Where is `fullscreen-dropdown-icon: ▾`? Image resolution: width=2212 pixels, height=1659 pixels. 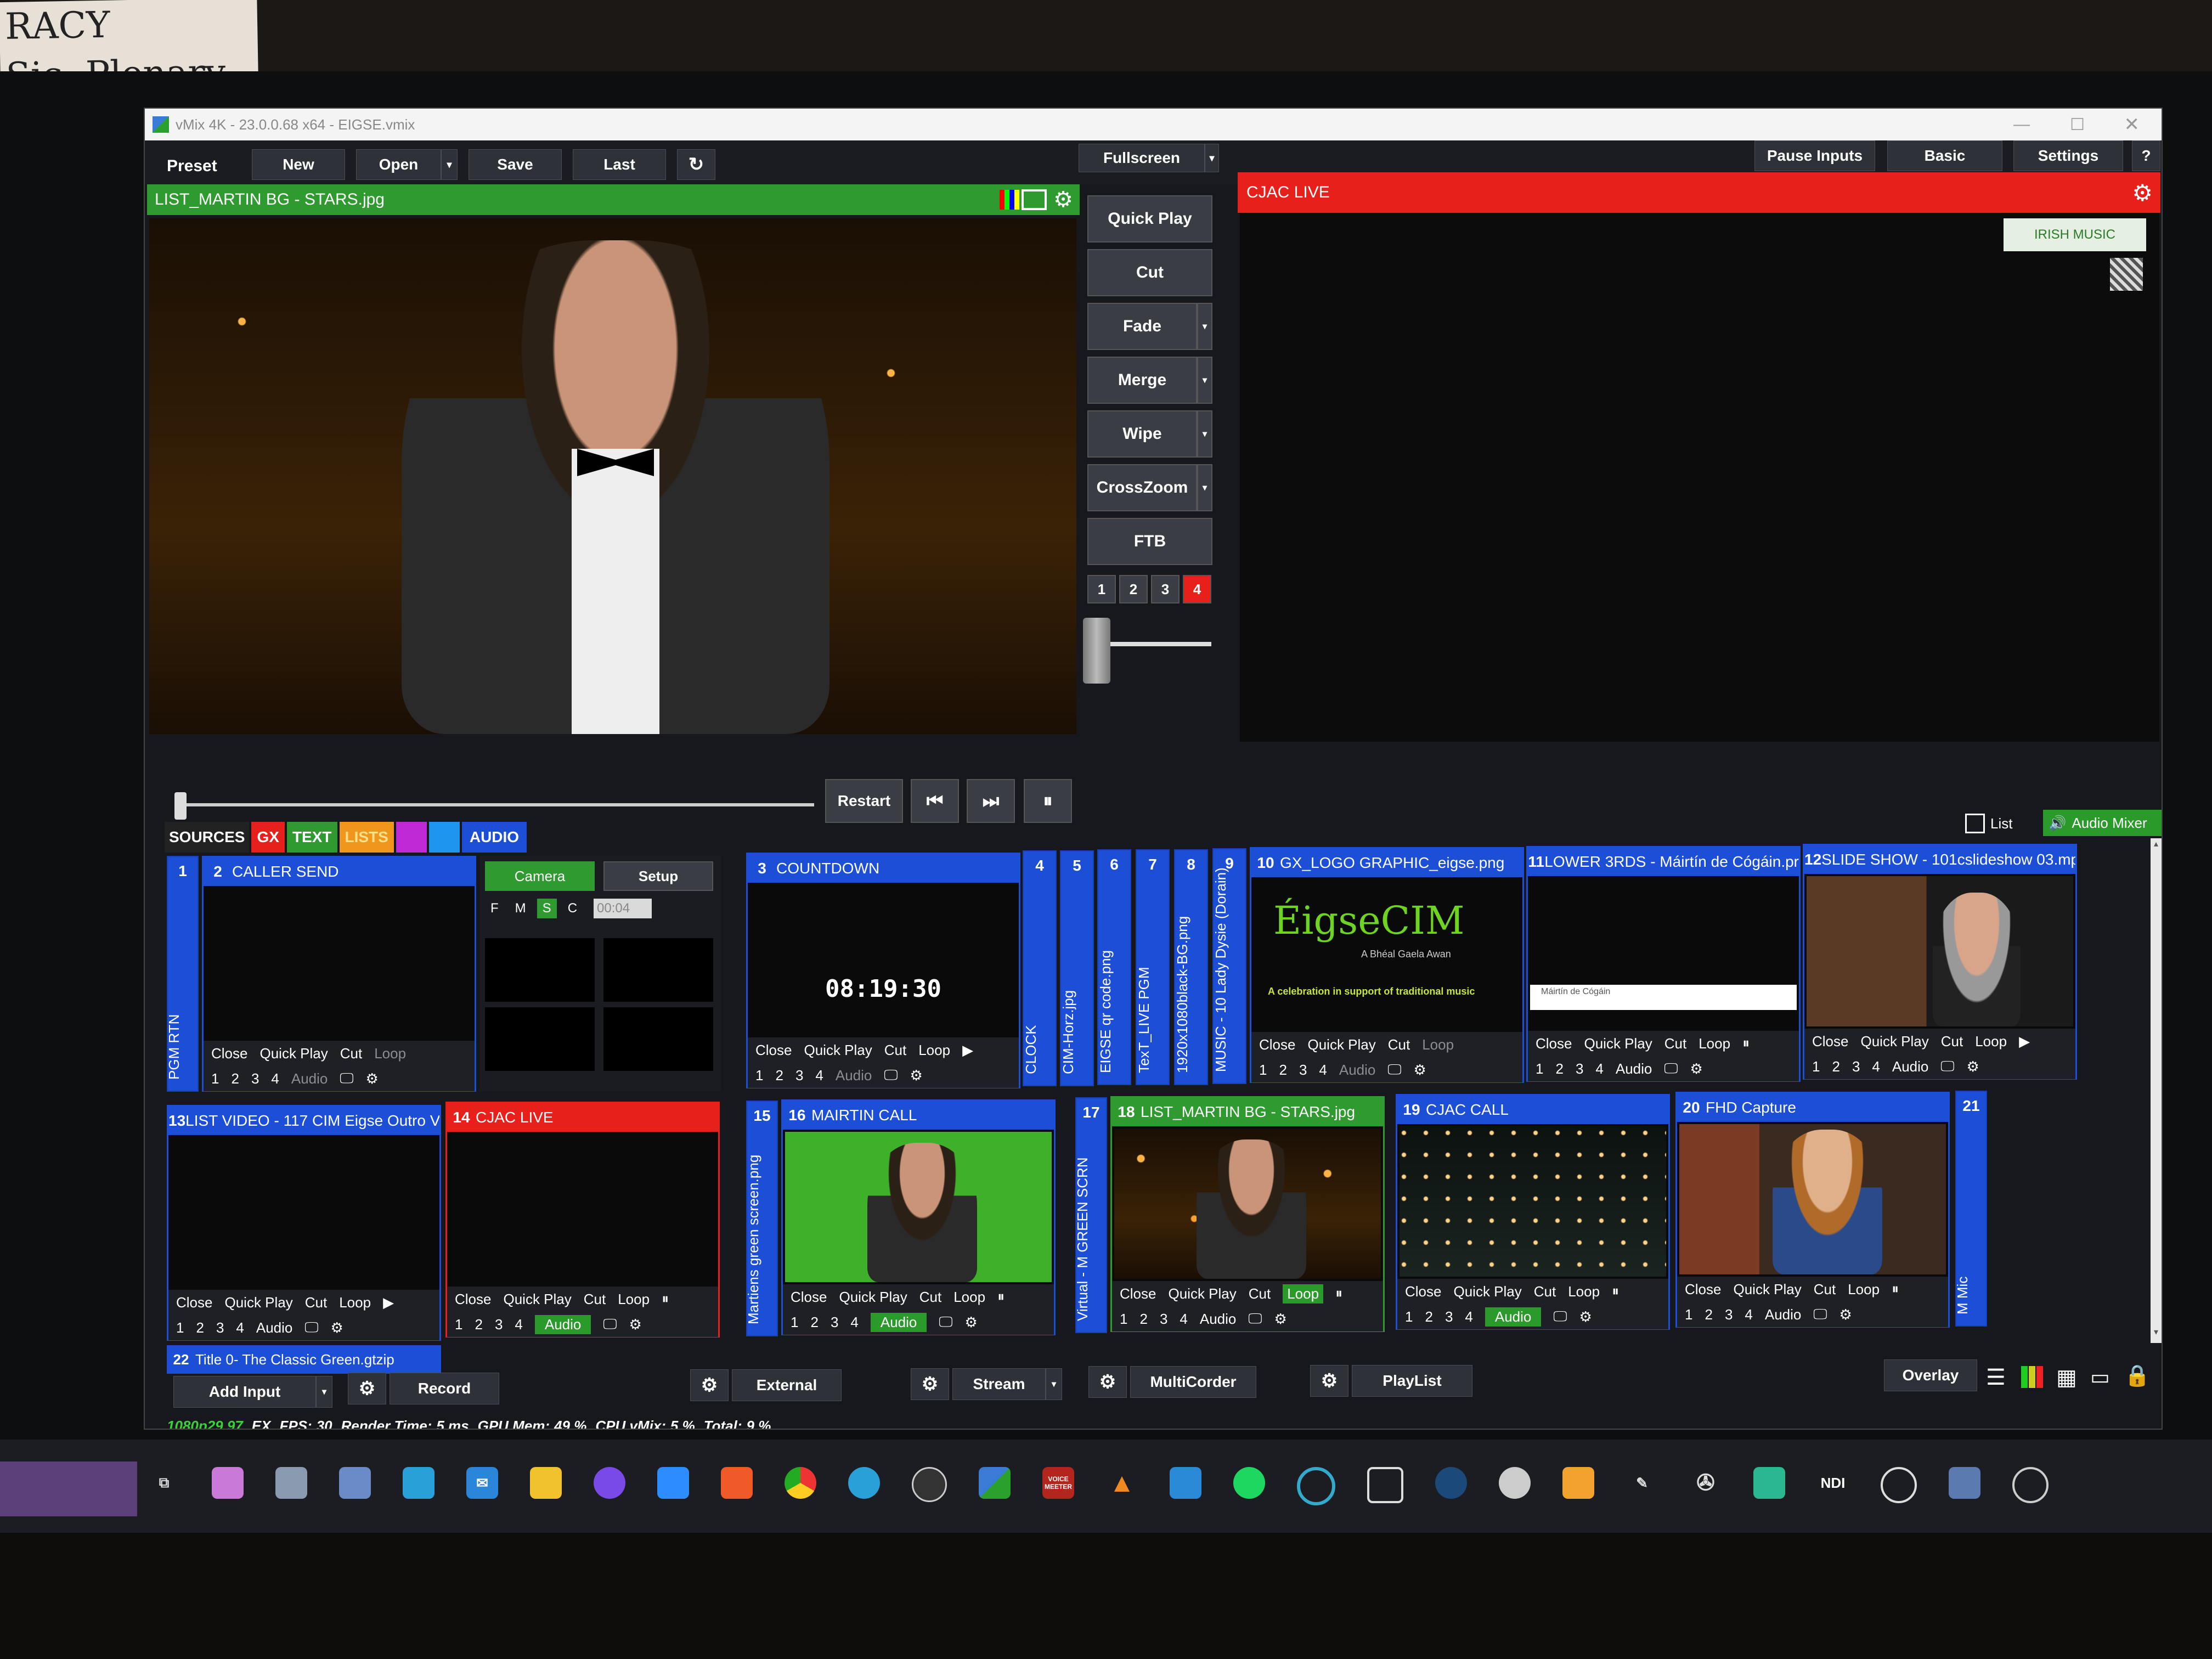 fullscreen-dropdown-icon: ▾ is located at coordinates (1212, 158).